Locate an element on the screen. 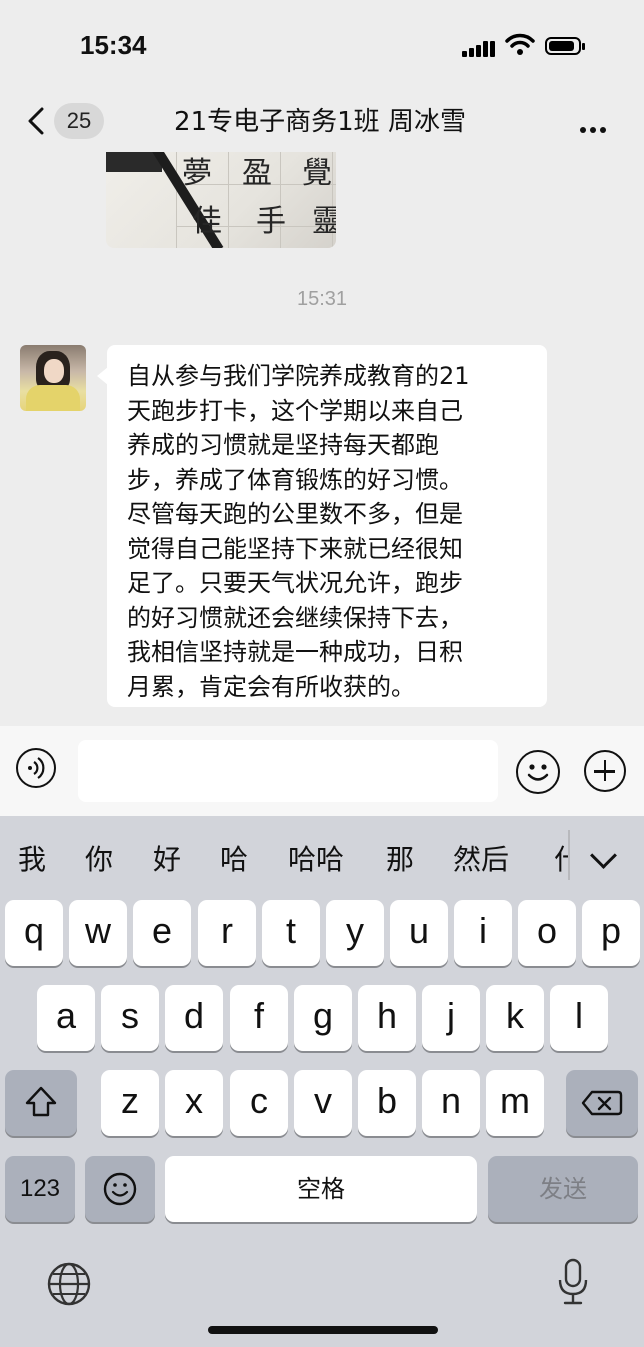  key-n: n is located at coordinates (451, 1103).